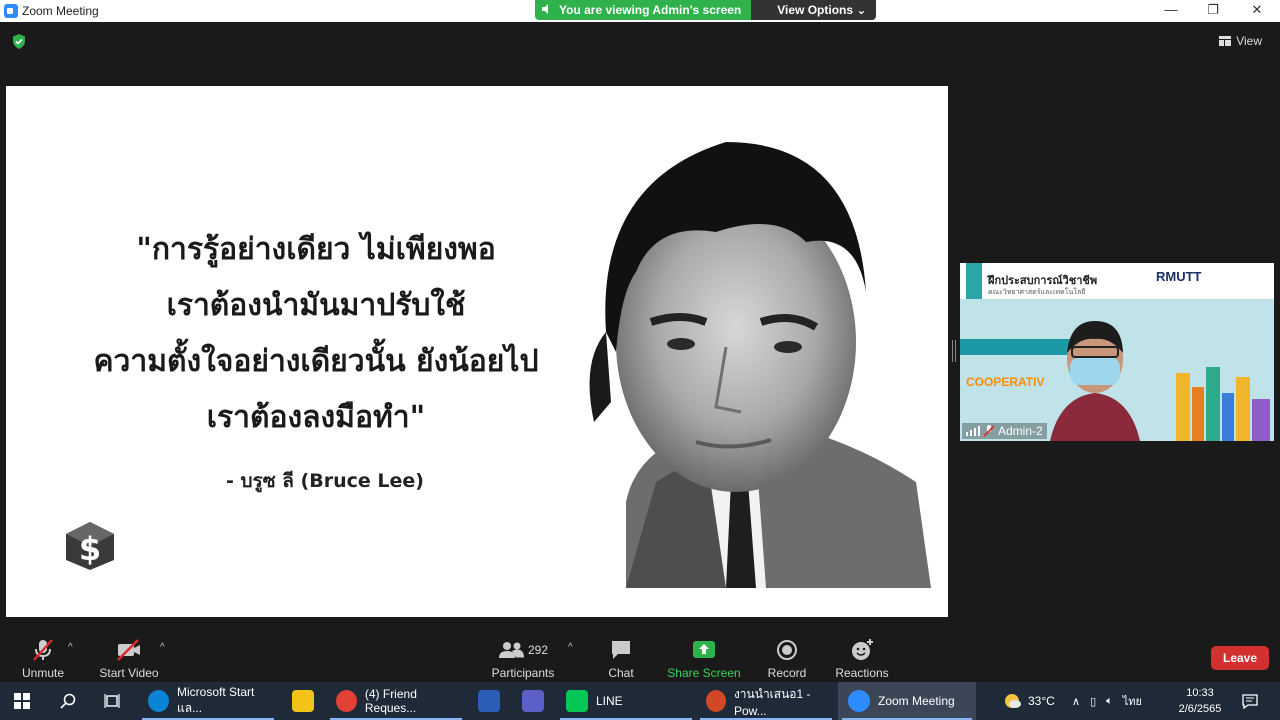 The height and width of the screenshot is (720, 1280). Describe the element at coordinates (1171, 11) in the screenshot. I see `minimize-button: —` at that location.